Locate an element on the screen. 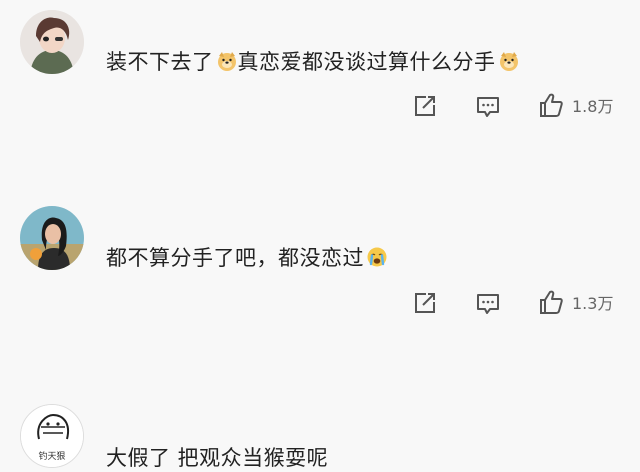 Image resolution: width=640 pixels, height=472 pixels. anime-male-avatar-icon is located at coordinates (52, 42).